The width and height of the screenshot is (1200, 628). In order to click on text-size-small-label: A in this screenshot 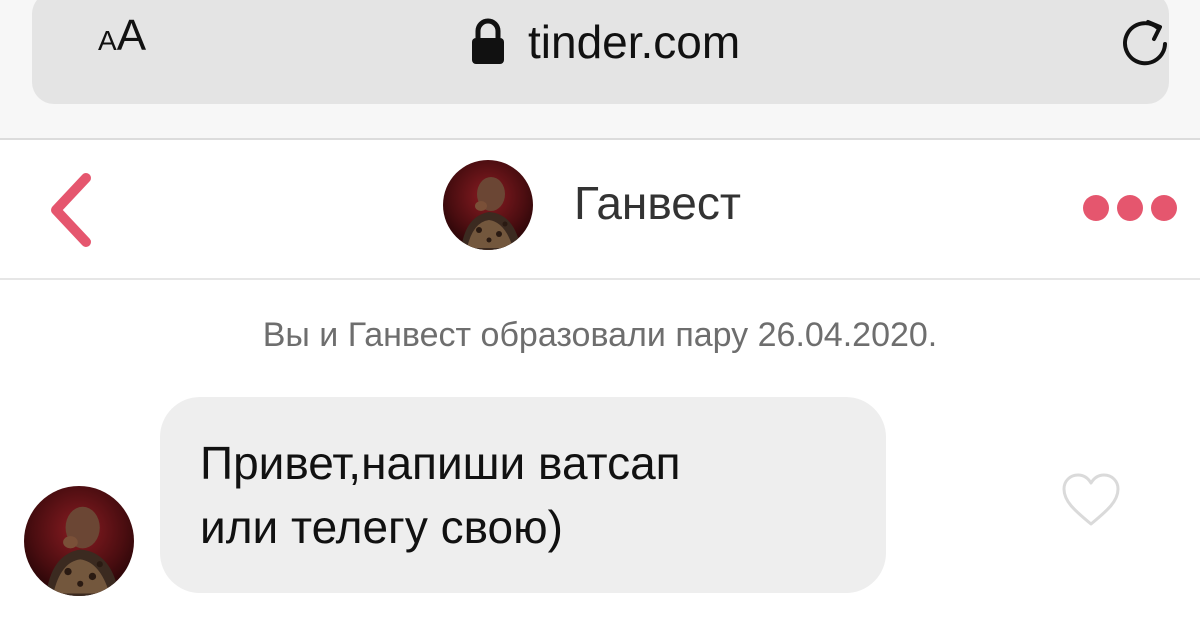, I will do `click(107, 40)`.